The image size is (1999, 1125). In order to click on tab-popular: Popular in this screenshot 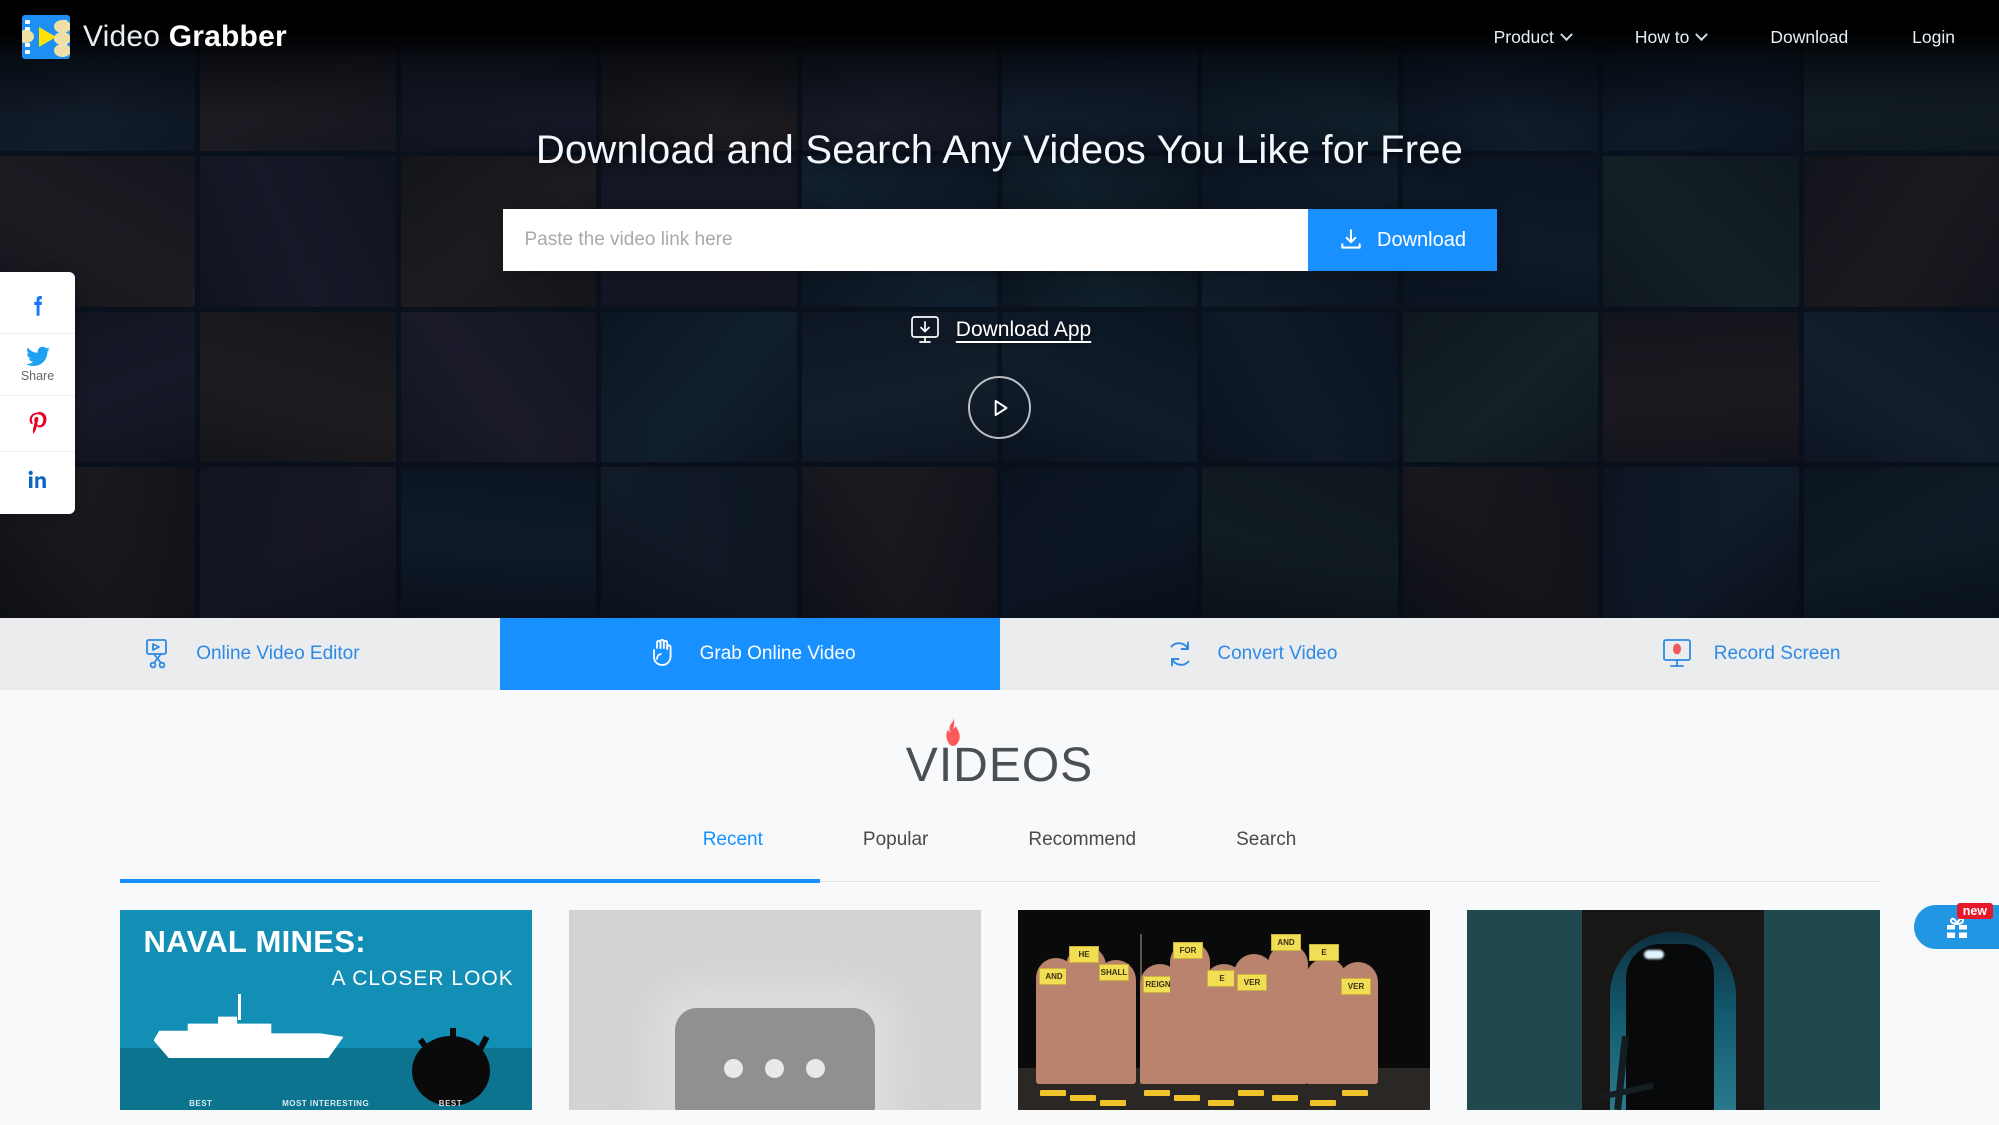, I will do `click(896, 840)`.